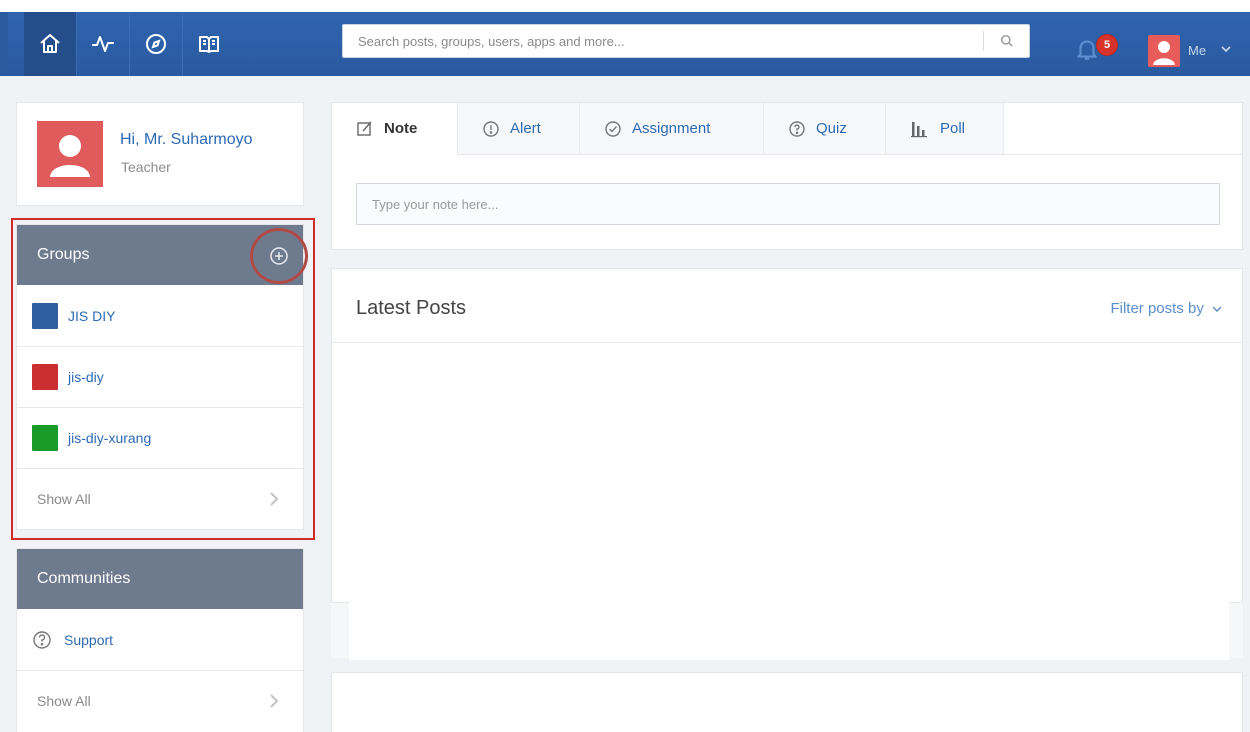 This screenshot has width=1250, height=732. What do you see at coordinates (401, 128) in the screenshot?
I see `tab-label: Note` at bounding box center [401, 128].